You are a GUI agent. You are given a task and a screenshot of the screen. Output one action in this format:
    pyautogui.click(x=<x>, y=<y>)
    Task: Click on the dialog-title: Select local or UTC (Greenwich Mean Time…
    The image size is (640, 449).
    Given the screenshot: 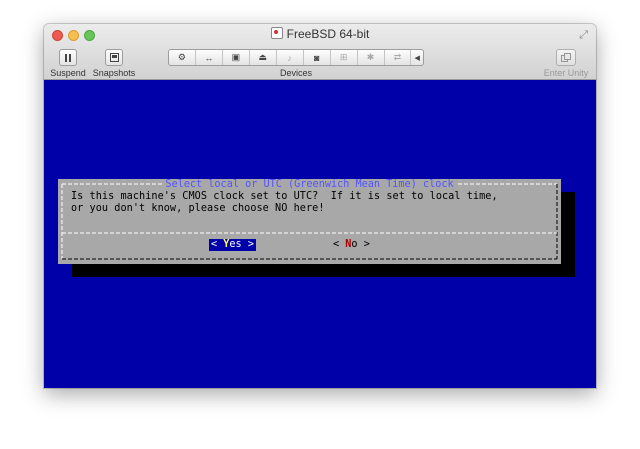 What is the action you would take?
    pyautogui.click(x=309, y=184)
    